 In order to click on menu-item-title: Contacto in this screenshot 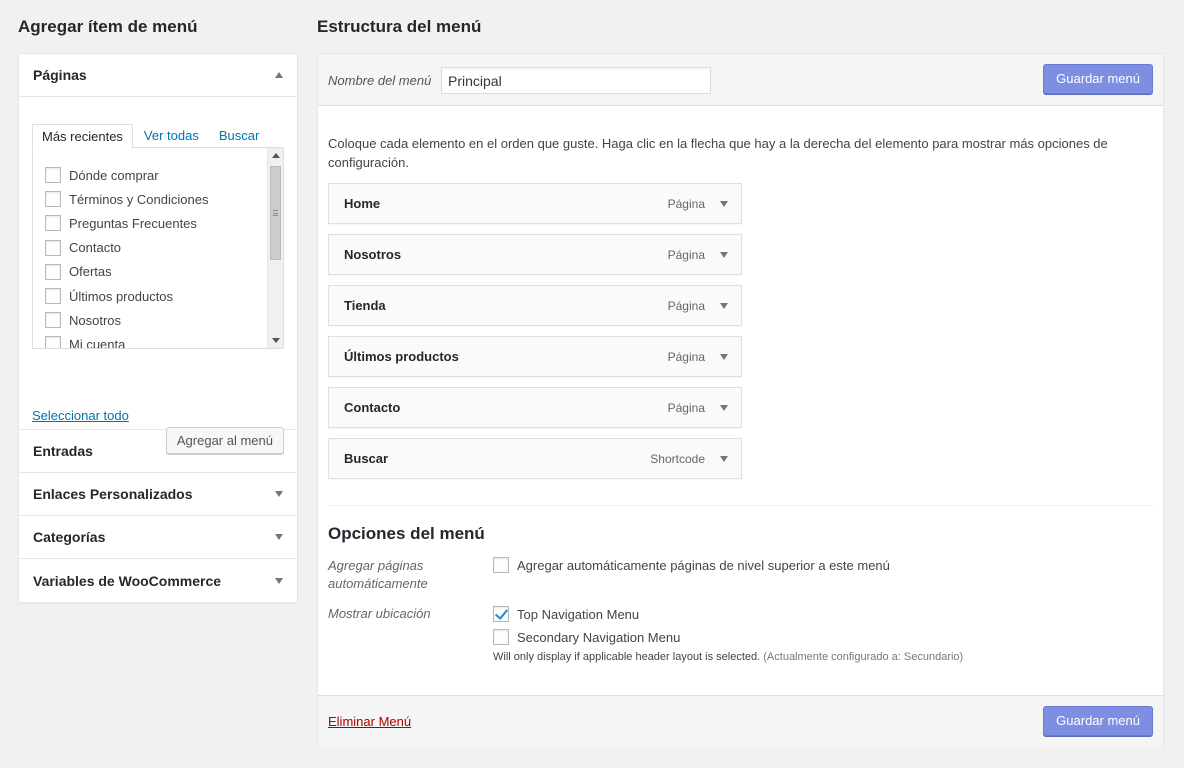, I will do `click(372, 407)`.